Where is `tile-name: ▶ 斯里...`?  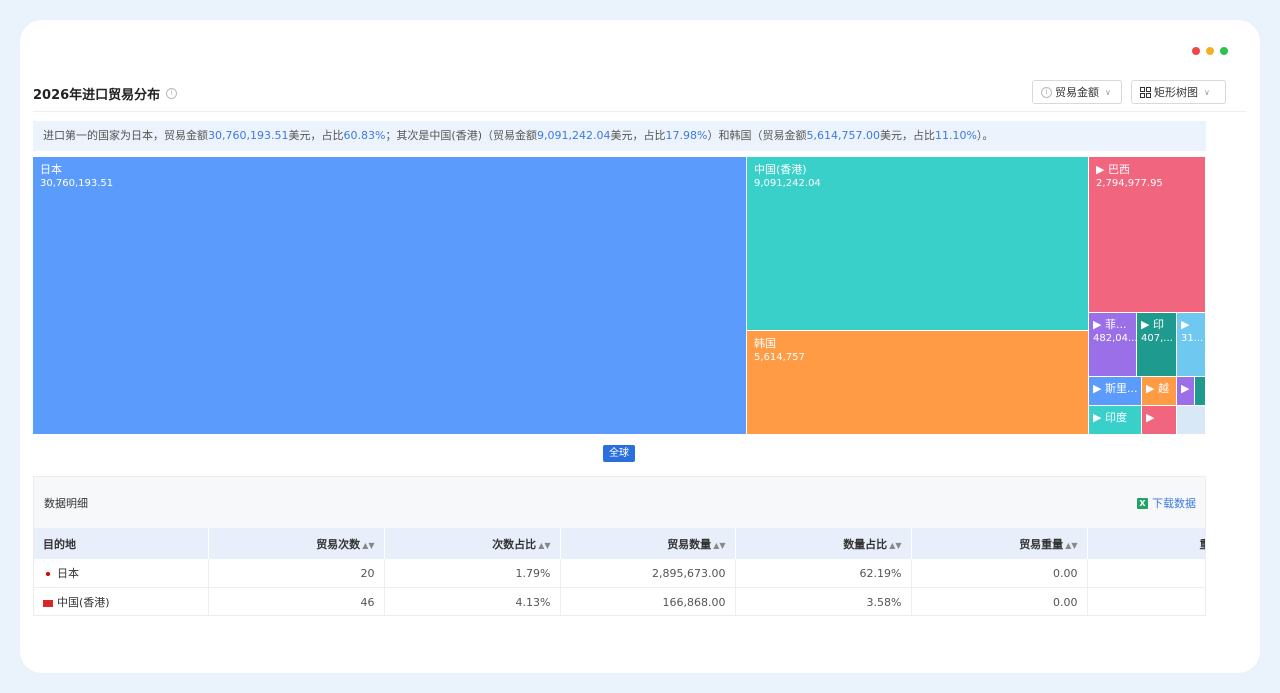 tile-name: ▶ 斯里... is located at coordinates (1115, 388).